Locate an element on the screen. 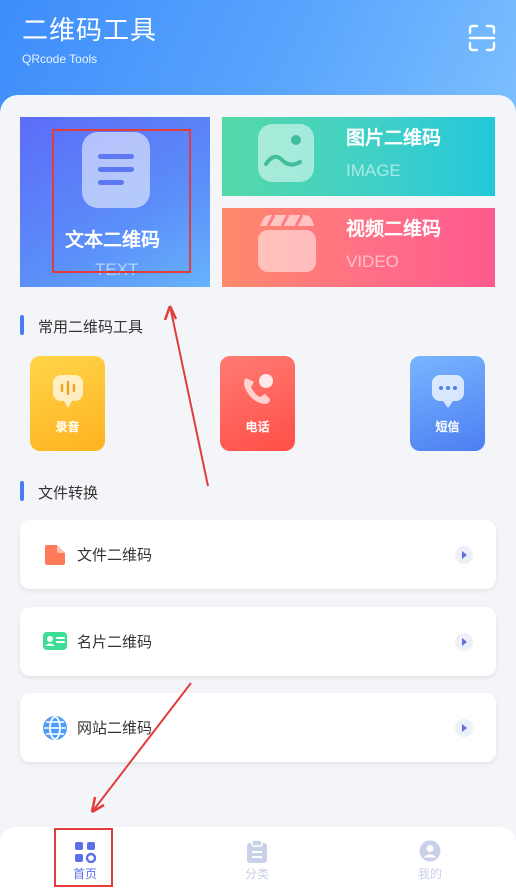 The image size is (516, 894). id-card-icon is located at coordinates (55, 641).